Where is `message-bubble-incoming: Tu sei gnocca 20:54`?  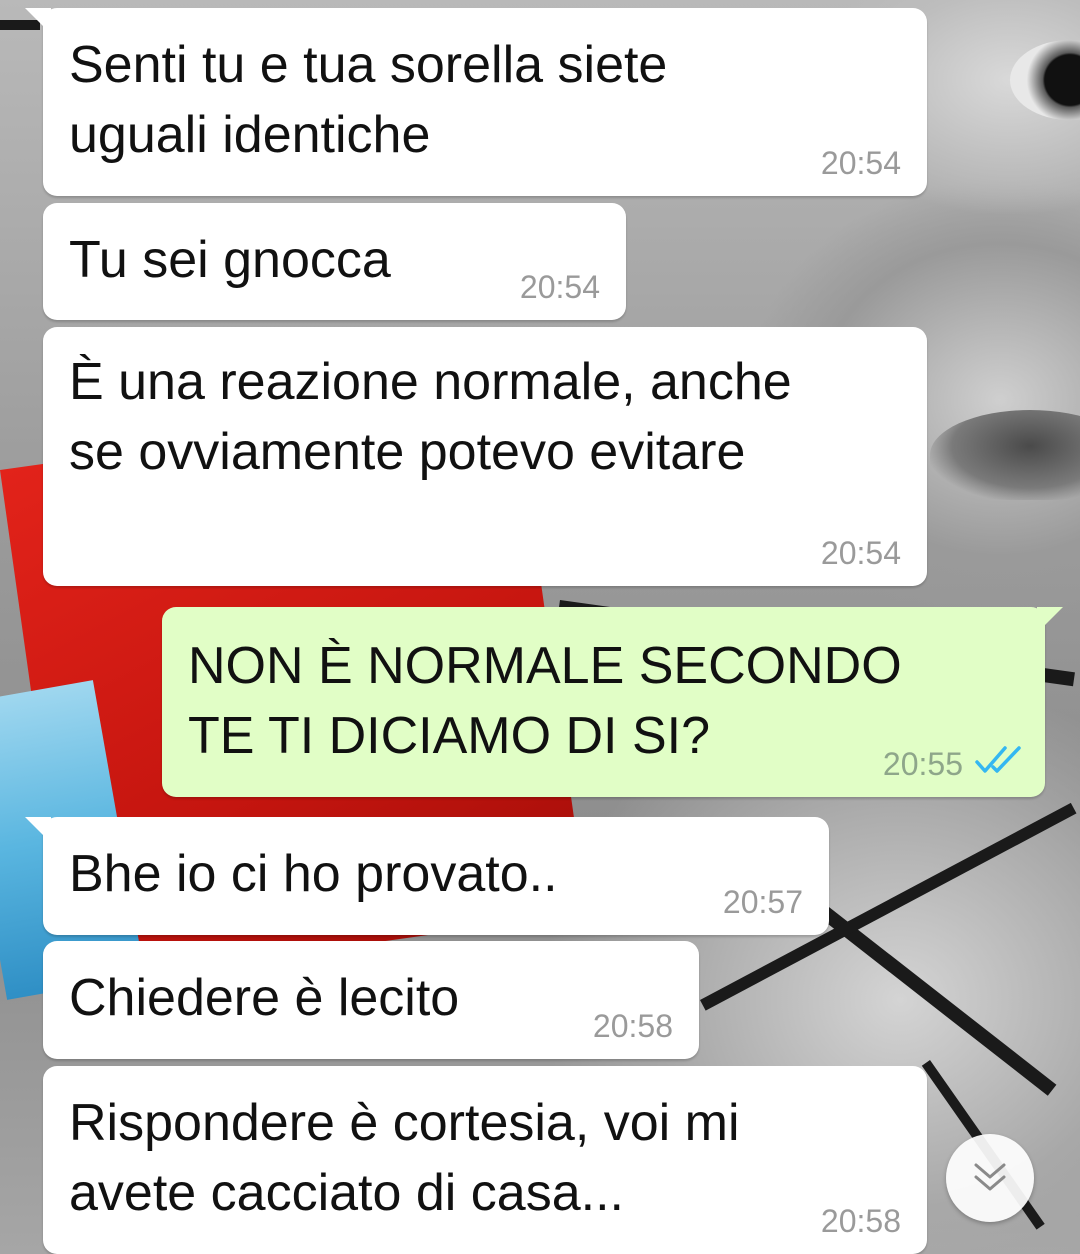 message-bubble-incoming: Tu sei gnocca 20:54 is located at coordinates (334, 261).